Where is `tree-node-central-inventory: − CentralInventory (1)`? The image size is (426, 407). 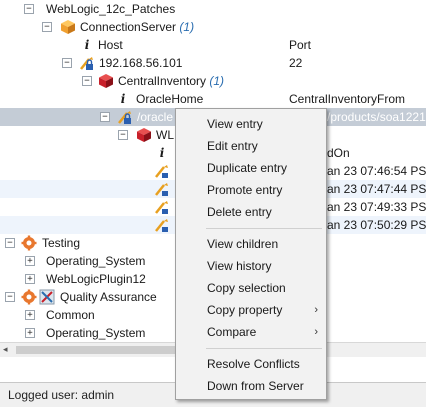
tree-node-central-inventory: − CentralInventory (1) is located at coordinates (213, 81).